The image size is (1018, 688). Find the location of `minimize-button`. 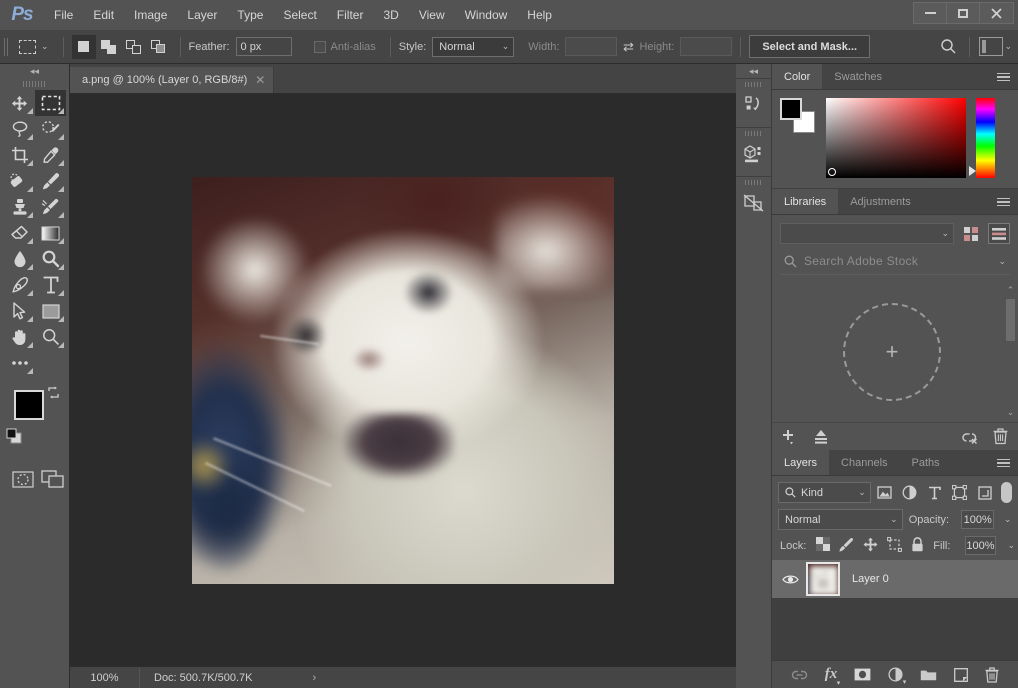

minimize-button is located at coordinates (930, 13).